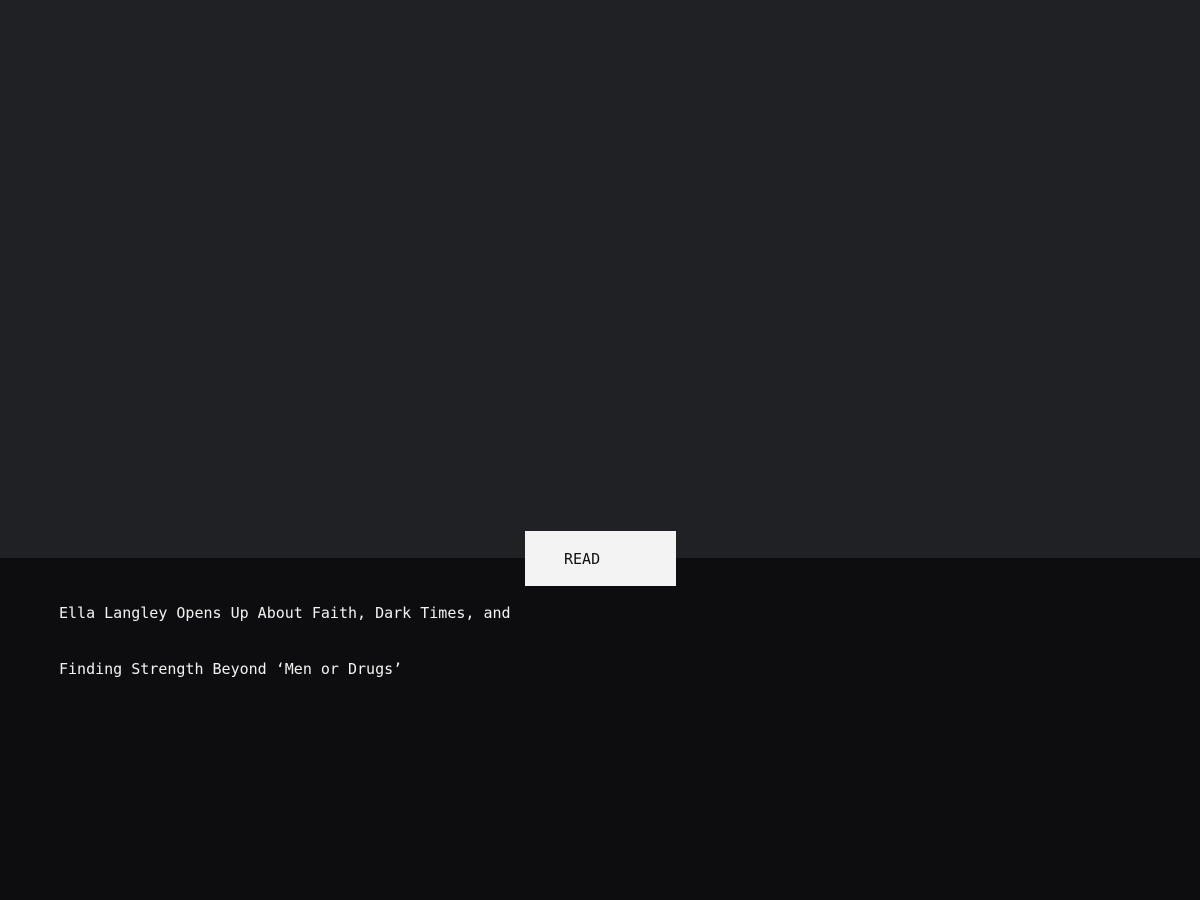  I want to click on headline-line-2: Finding Strength Beyond ‘Men or Drugs’, so click(231, 669).